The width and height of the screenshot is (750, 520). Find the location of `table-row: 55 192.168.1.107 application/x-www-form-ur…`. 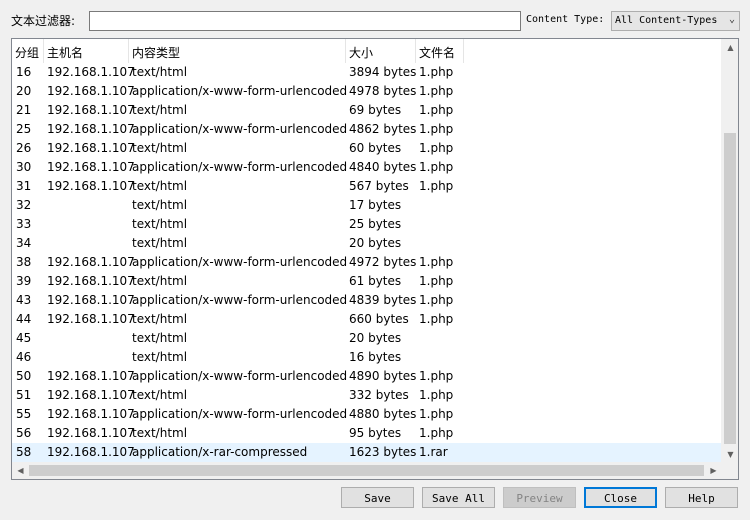

table-row: 55 192.168.1.107 application/x-www-form-ur… is located at coordinates (367, 414).